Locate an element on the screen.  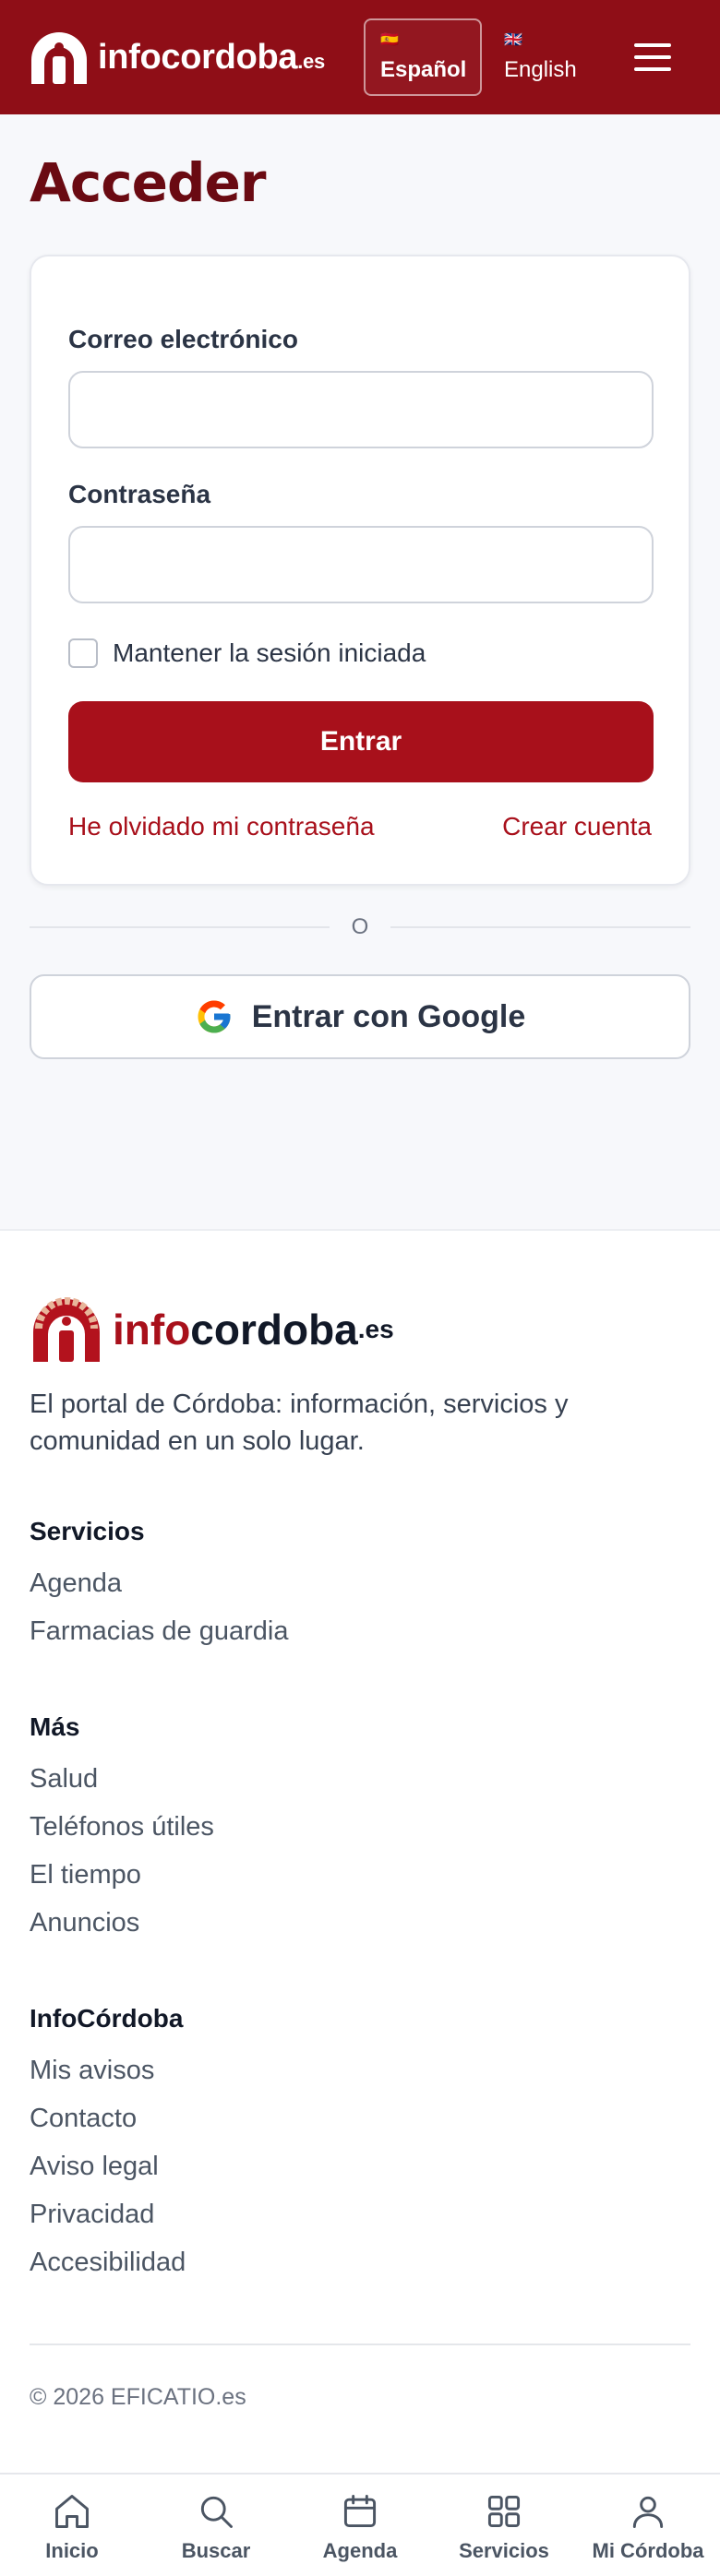
uk-flag-icon: 🇬🇧 is located at coordinates (513, 40).